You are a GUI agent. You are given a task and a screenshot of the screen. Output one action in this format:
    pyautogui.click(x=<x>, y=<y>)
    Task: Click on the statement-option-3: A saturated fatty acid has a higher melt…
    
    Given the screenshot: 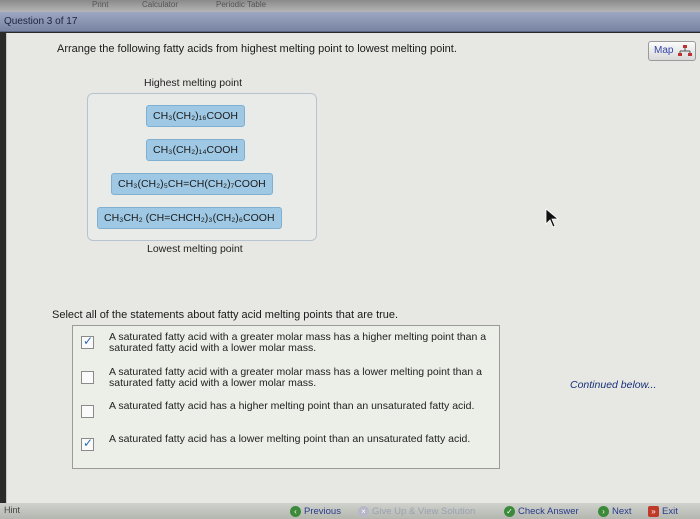 What is the action you would take?
    pyautogui.click(x=287, y=416)
    